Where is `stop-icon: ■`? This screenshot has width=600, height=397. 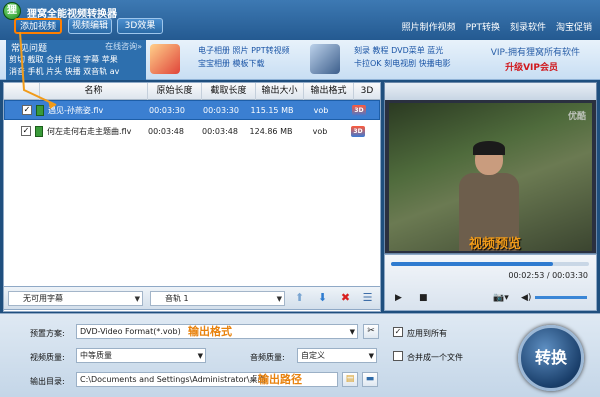
stop-icon: ■ is located at coordinates (423, 298).